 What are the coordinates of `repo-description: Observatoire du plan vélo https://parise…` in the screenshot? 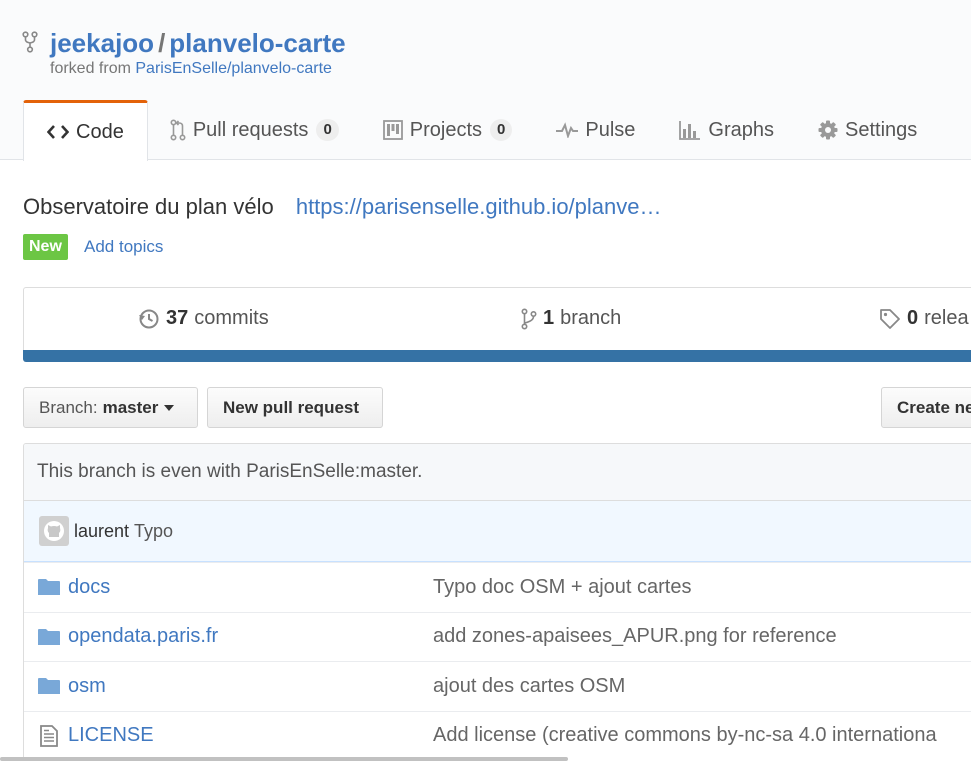 It's located at (342, 207).